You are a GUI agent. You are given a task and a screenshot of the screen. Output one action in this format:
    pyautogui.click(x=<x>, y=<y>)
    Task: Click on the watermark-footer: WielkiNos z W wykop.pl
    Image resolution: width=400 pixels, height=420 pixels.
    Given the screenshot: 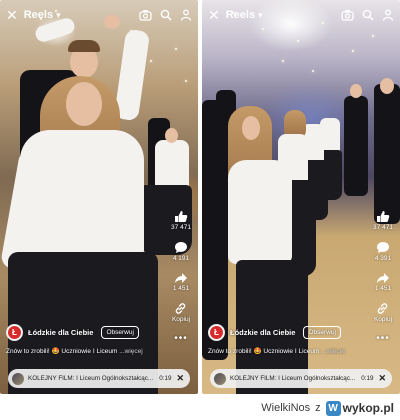 What is the action you would take?
    pyautogui.click(x=327, y=408)
    